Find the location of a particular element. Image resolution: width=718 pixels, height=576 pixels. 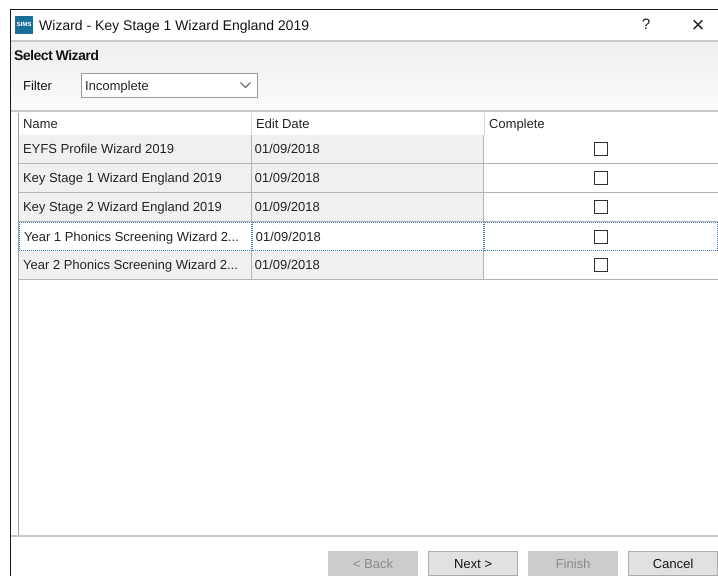

table-row: Key Stage 1 Wizard England 2019 01/09/2018 is located at coordinates (368, 178).